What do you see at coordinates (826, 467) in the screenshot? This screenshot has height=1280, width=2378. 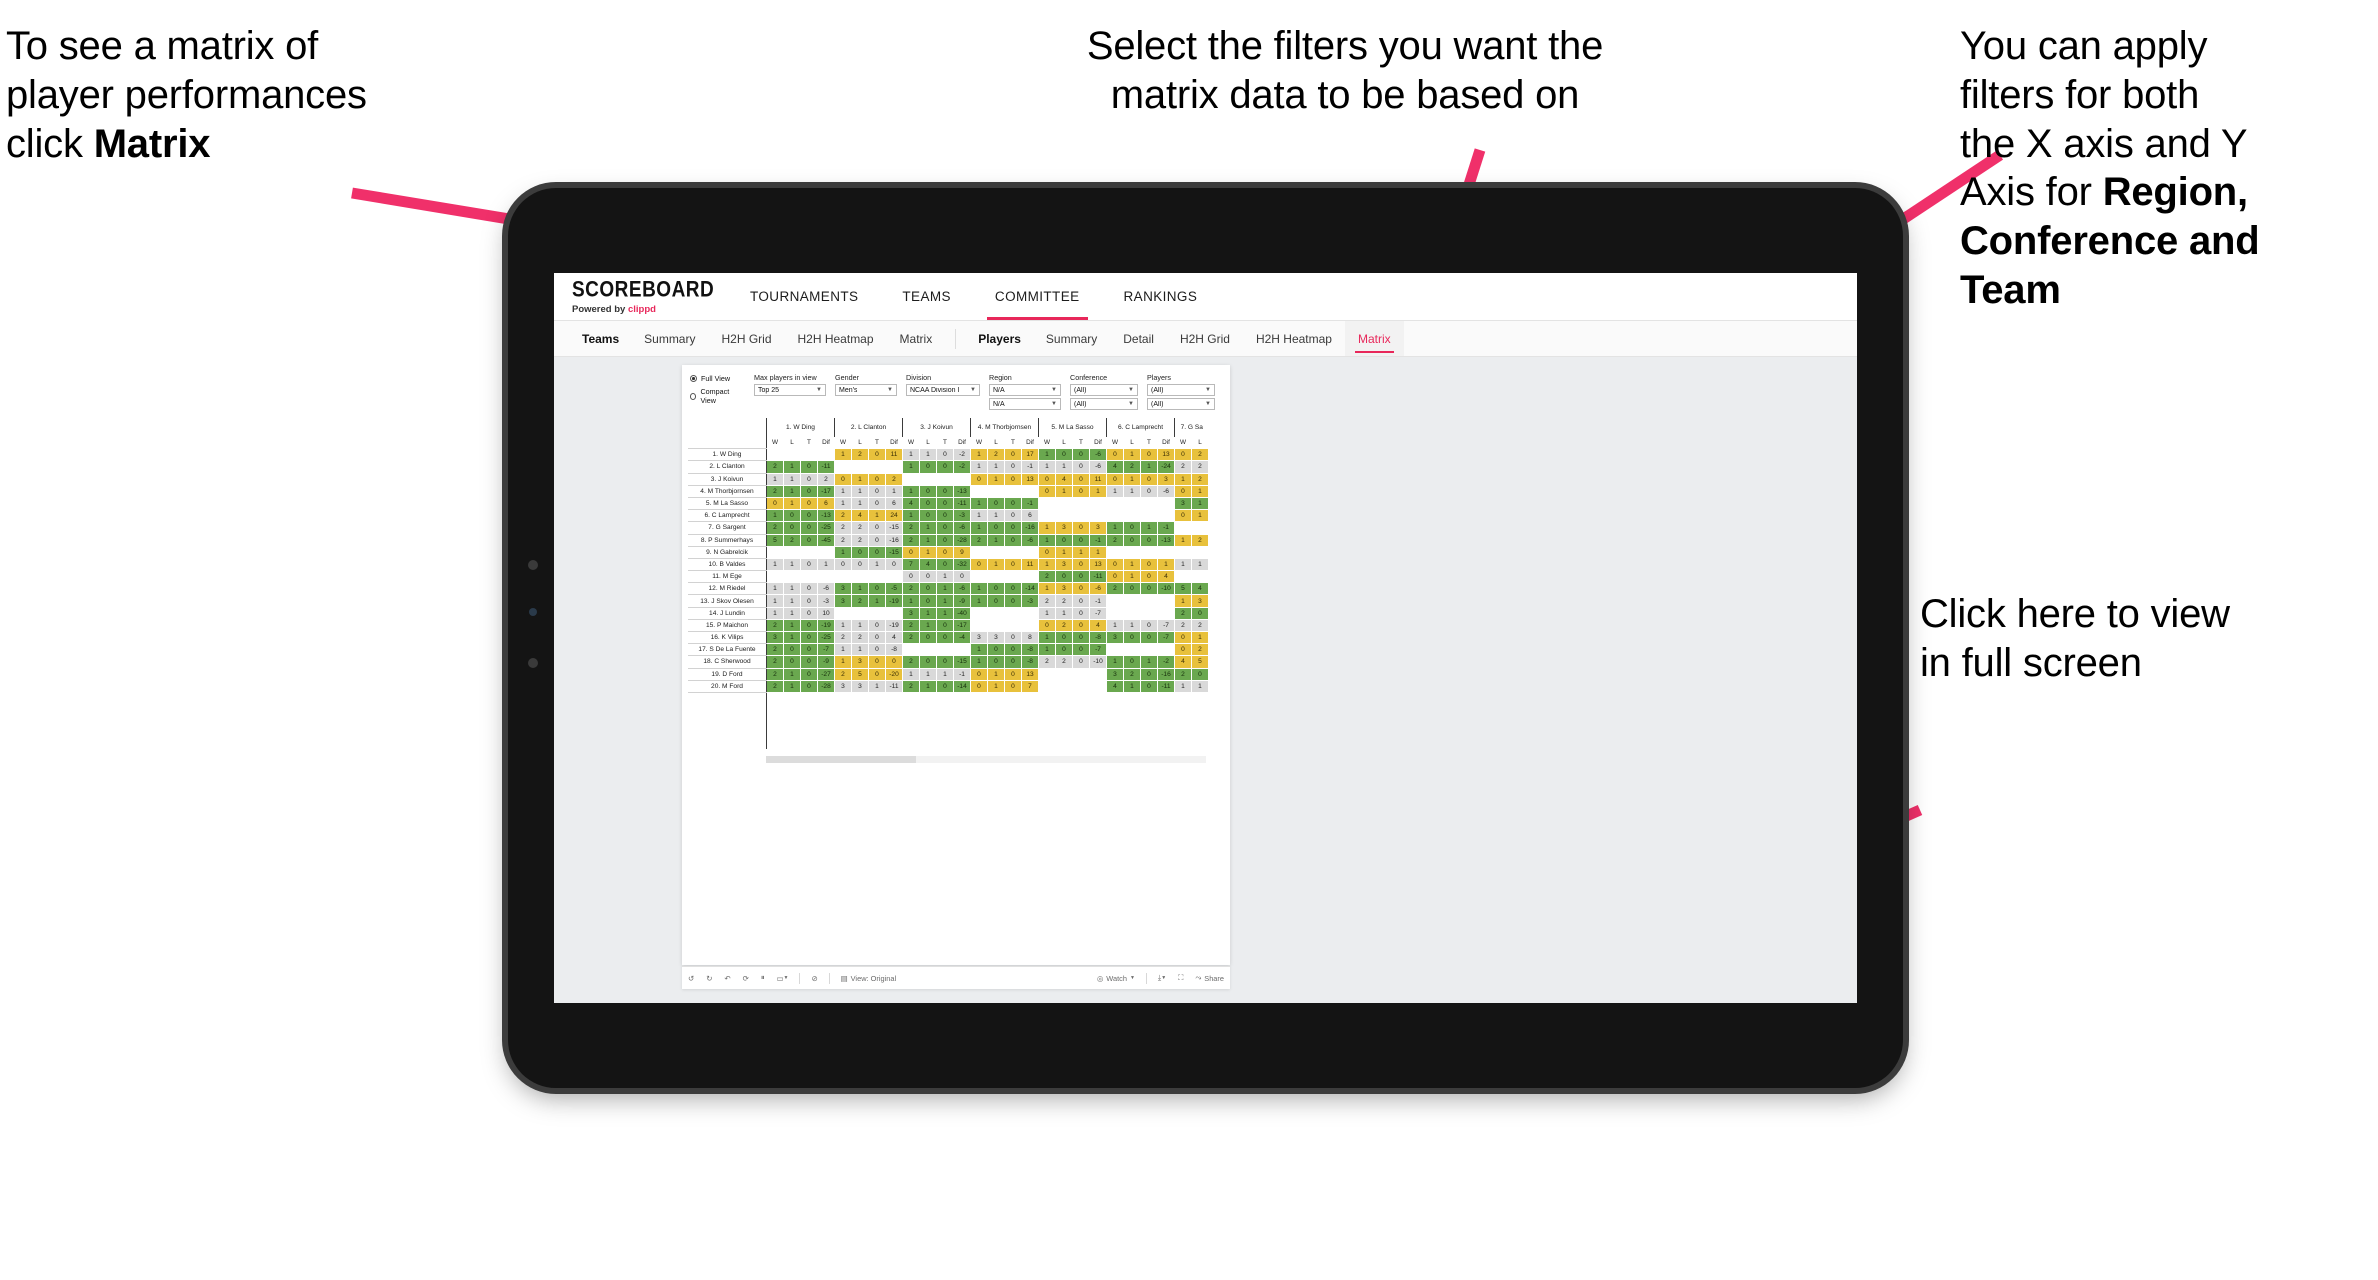 I see `matrix-cell: -11` at bounding box center [826, 467].